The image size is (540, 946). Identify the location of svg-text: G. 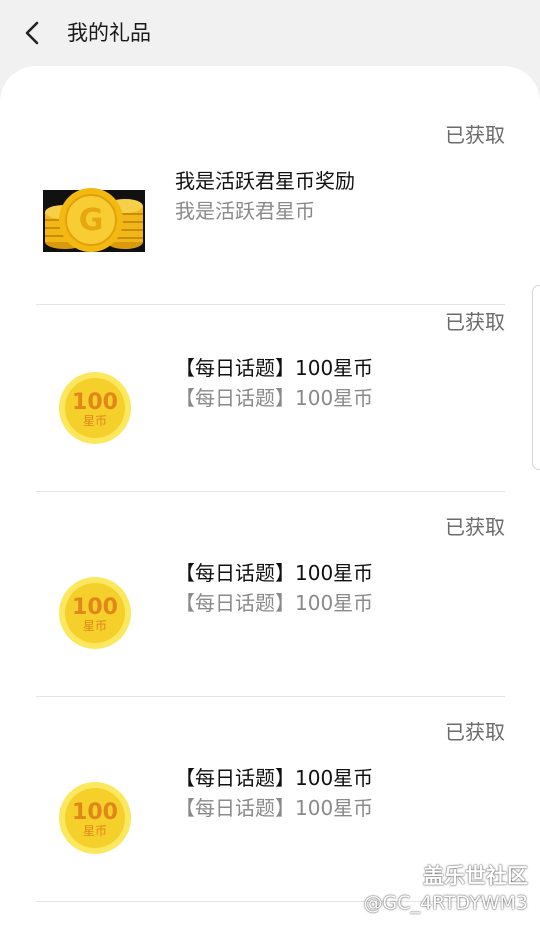
(91, 220).